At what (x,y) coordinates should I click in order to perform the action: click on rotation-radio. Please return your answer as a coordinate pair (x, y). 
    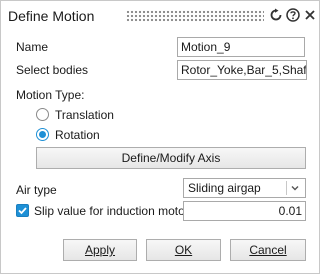
    Looking at the image, I should click on (42, 134).